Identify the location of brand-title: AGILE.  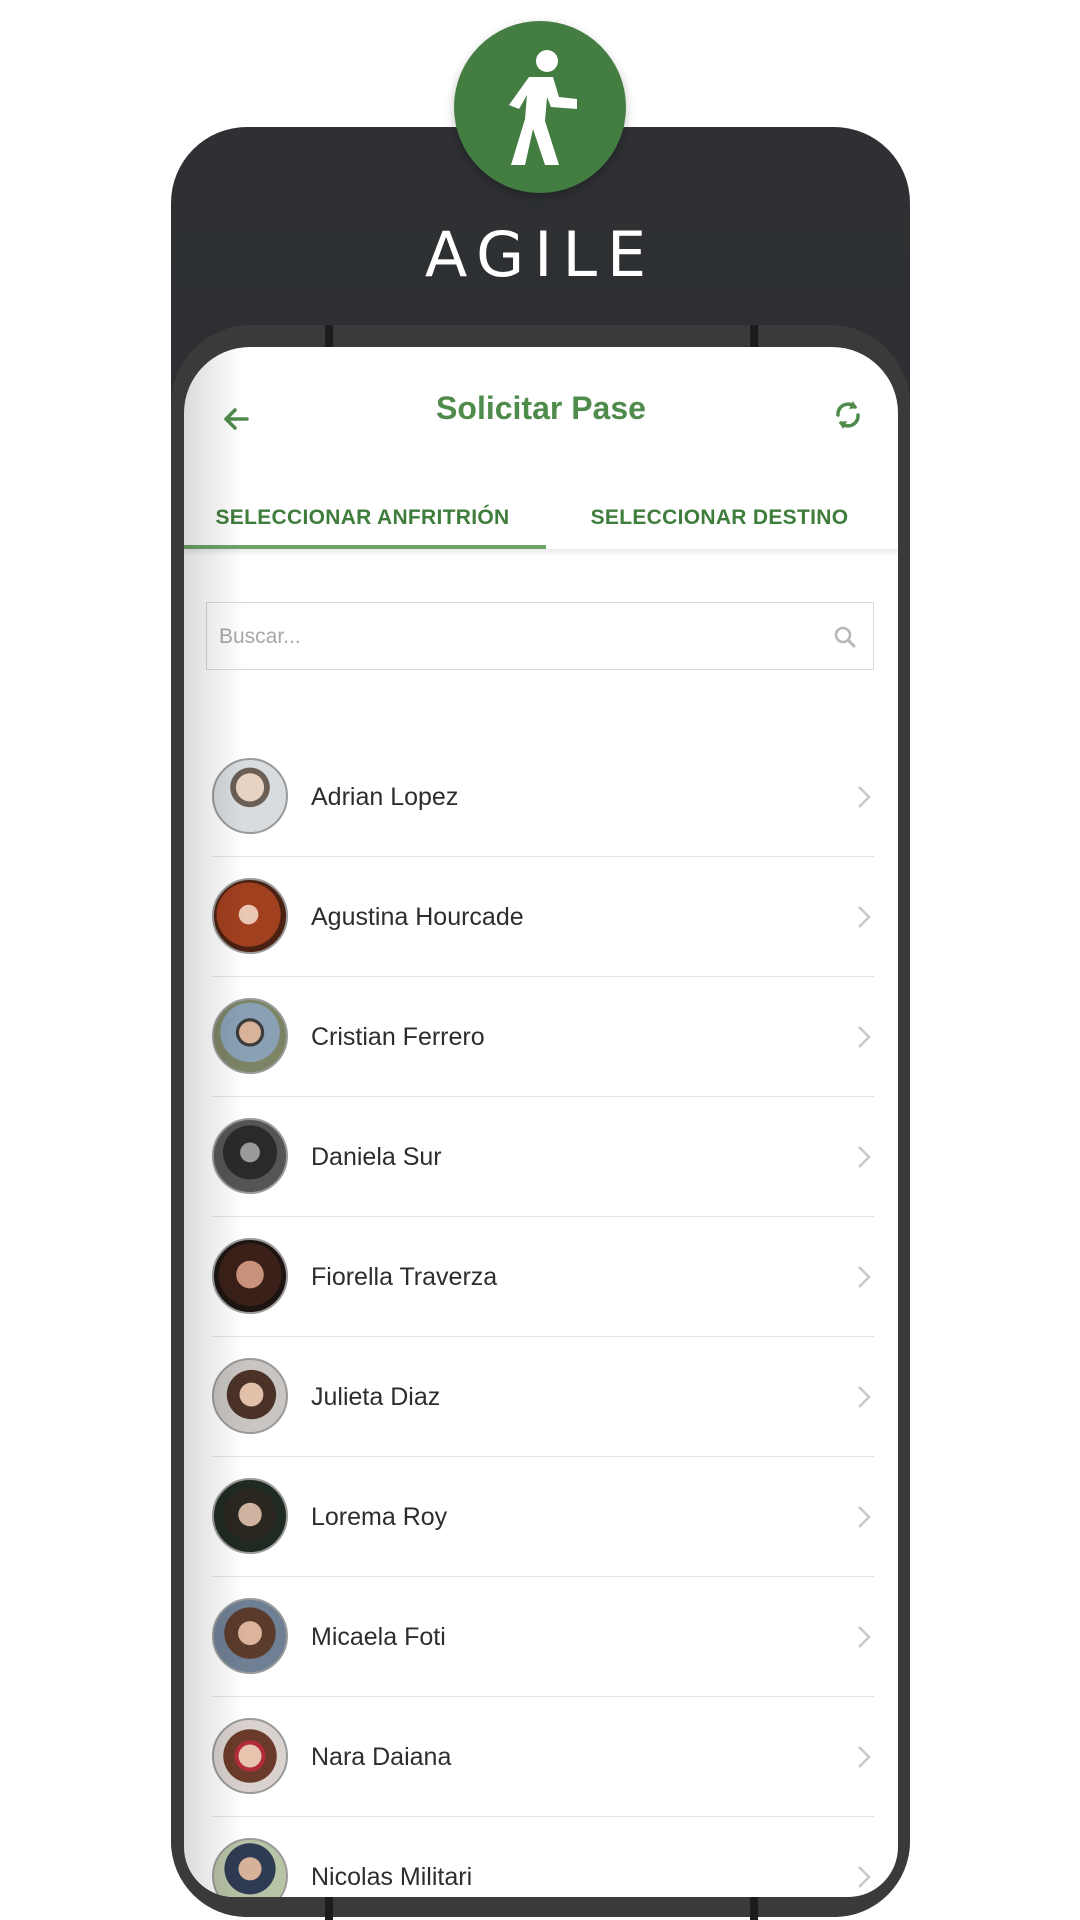
(540, 254).